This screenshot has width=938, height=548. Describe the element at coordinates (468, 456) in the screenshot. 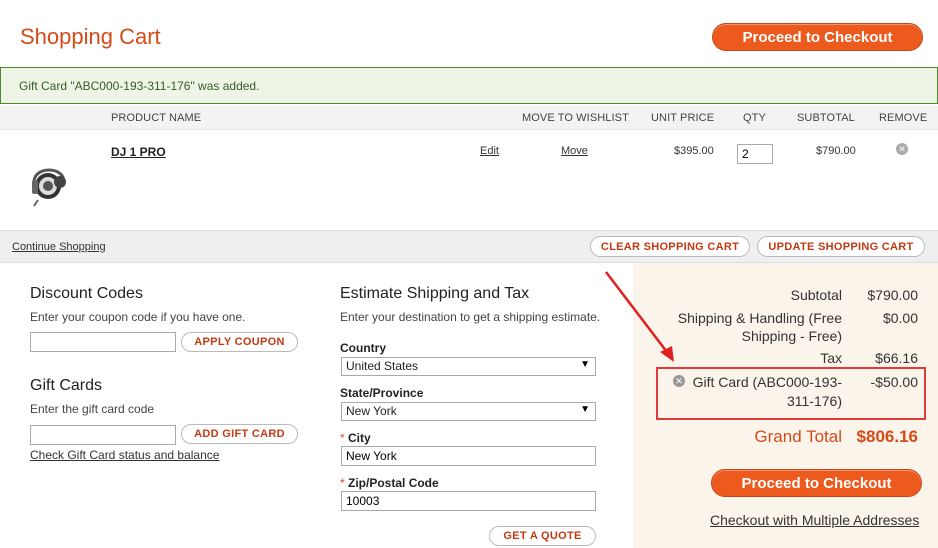

I see `city-input` at that location.